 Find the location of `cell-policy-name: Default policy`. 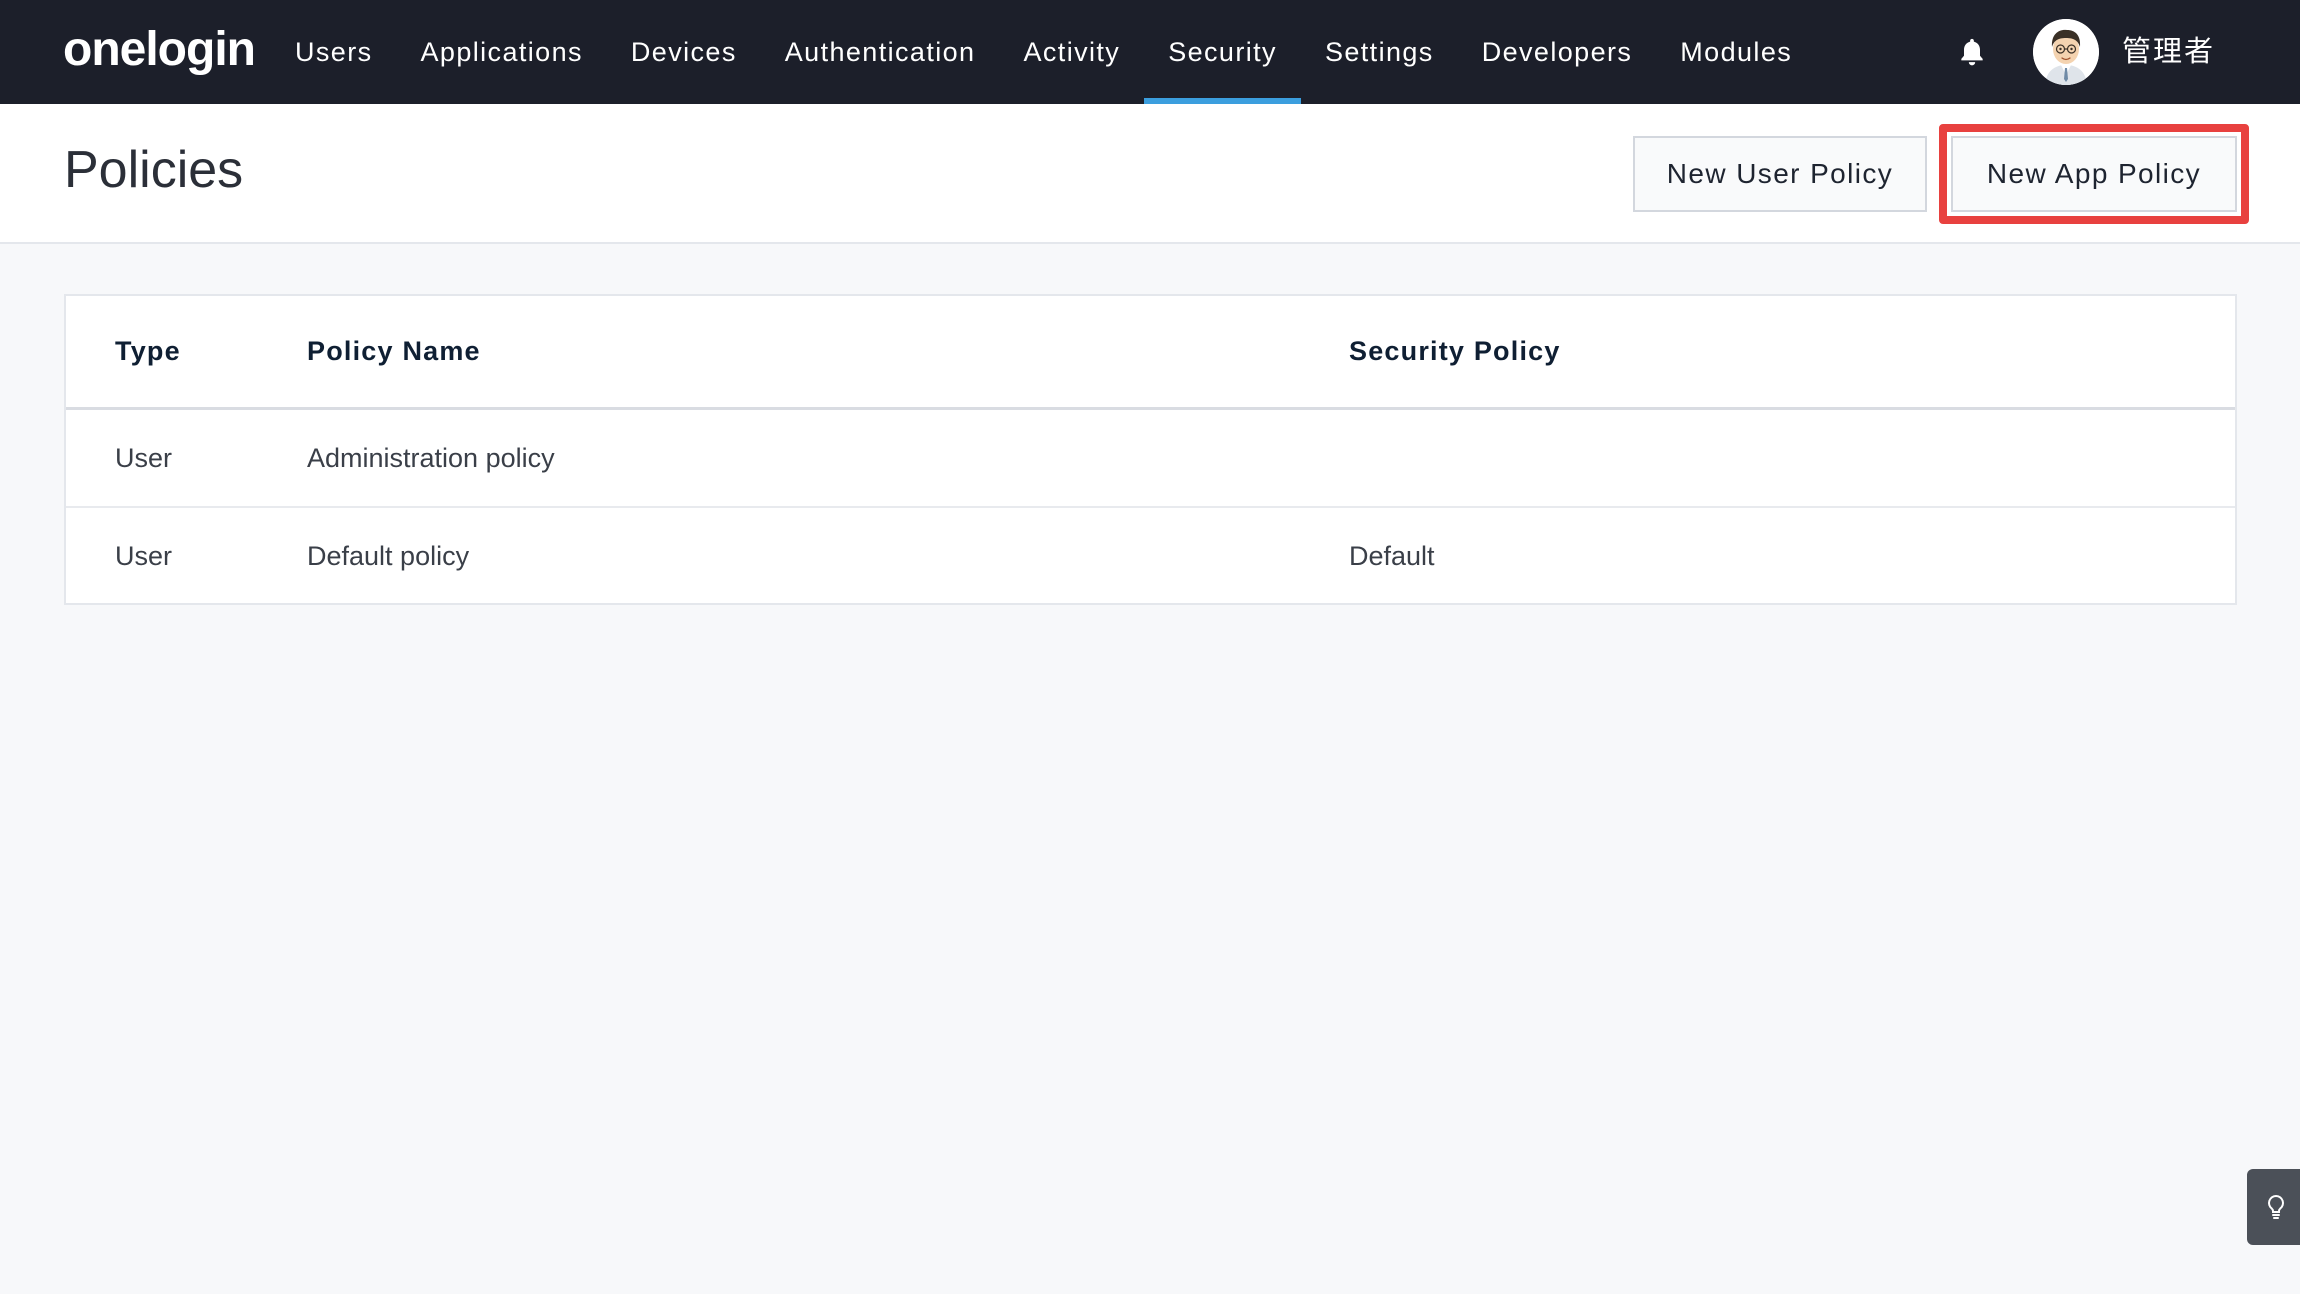

cell-policy-name: Default policy is located at coordinates (388, 556).